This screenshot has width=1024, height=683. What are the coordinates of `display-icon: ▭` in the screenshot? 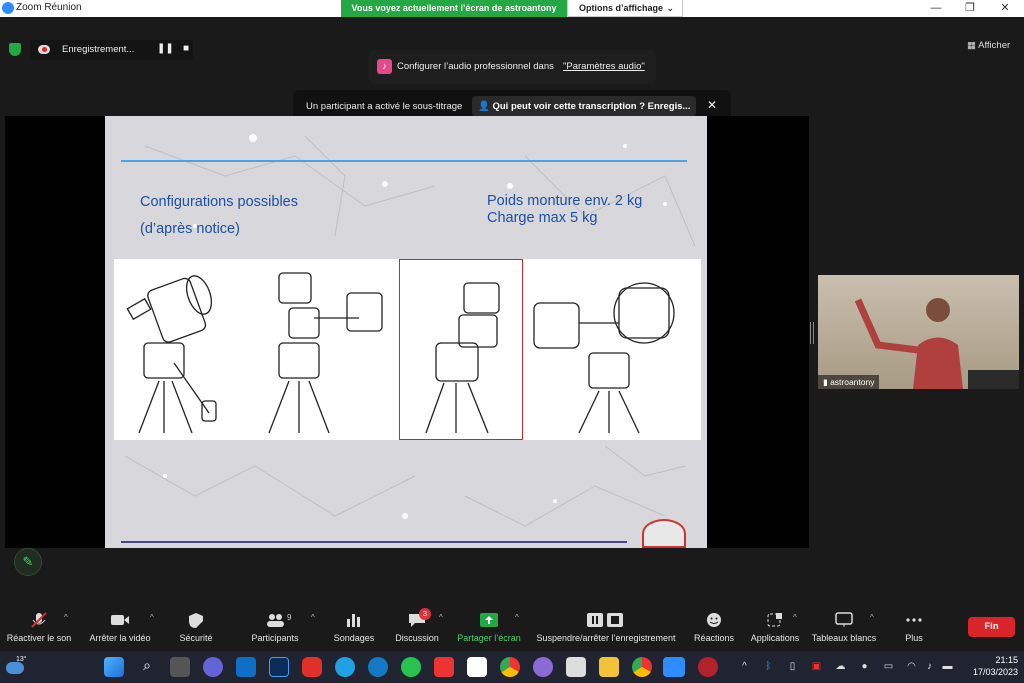 It's located at (888, 666).